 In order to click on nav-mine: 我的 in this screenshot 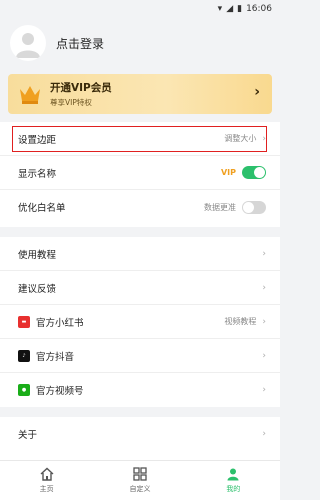, I will do `click(233, 480)`.